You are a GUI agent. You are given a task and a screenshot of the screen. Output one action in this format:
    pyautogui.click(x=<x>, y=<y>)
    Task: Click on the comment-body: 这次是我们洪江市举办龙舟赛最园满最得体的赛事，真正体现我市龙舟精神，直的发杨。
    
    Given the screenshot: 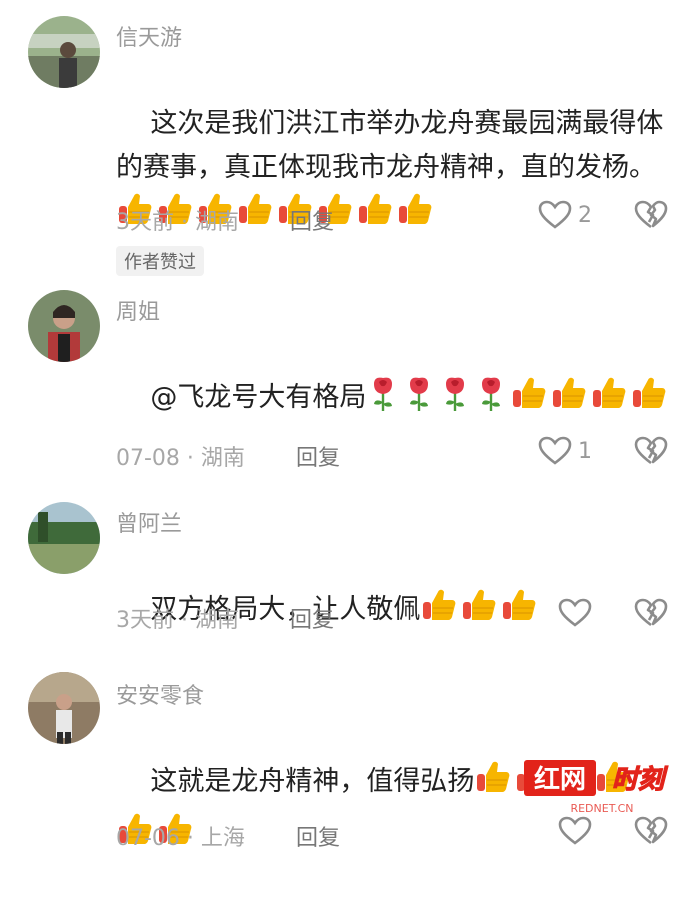 What is the action you would take?
    pyautogui.click(x=390, y=145)
    